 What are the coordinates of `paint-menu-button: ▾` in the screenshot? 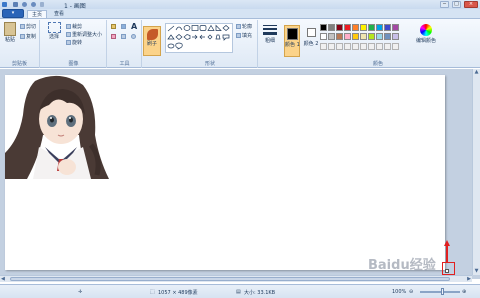 It's located at (13, 13).